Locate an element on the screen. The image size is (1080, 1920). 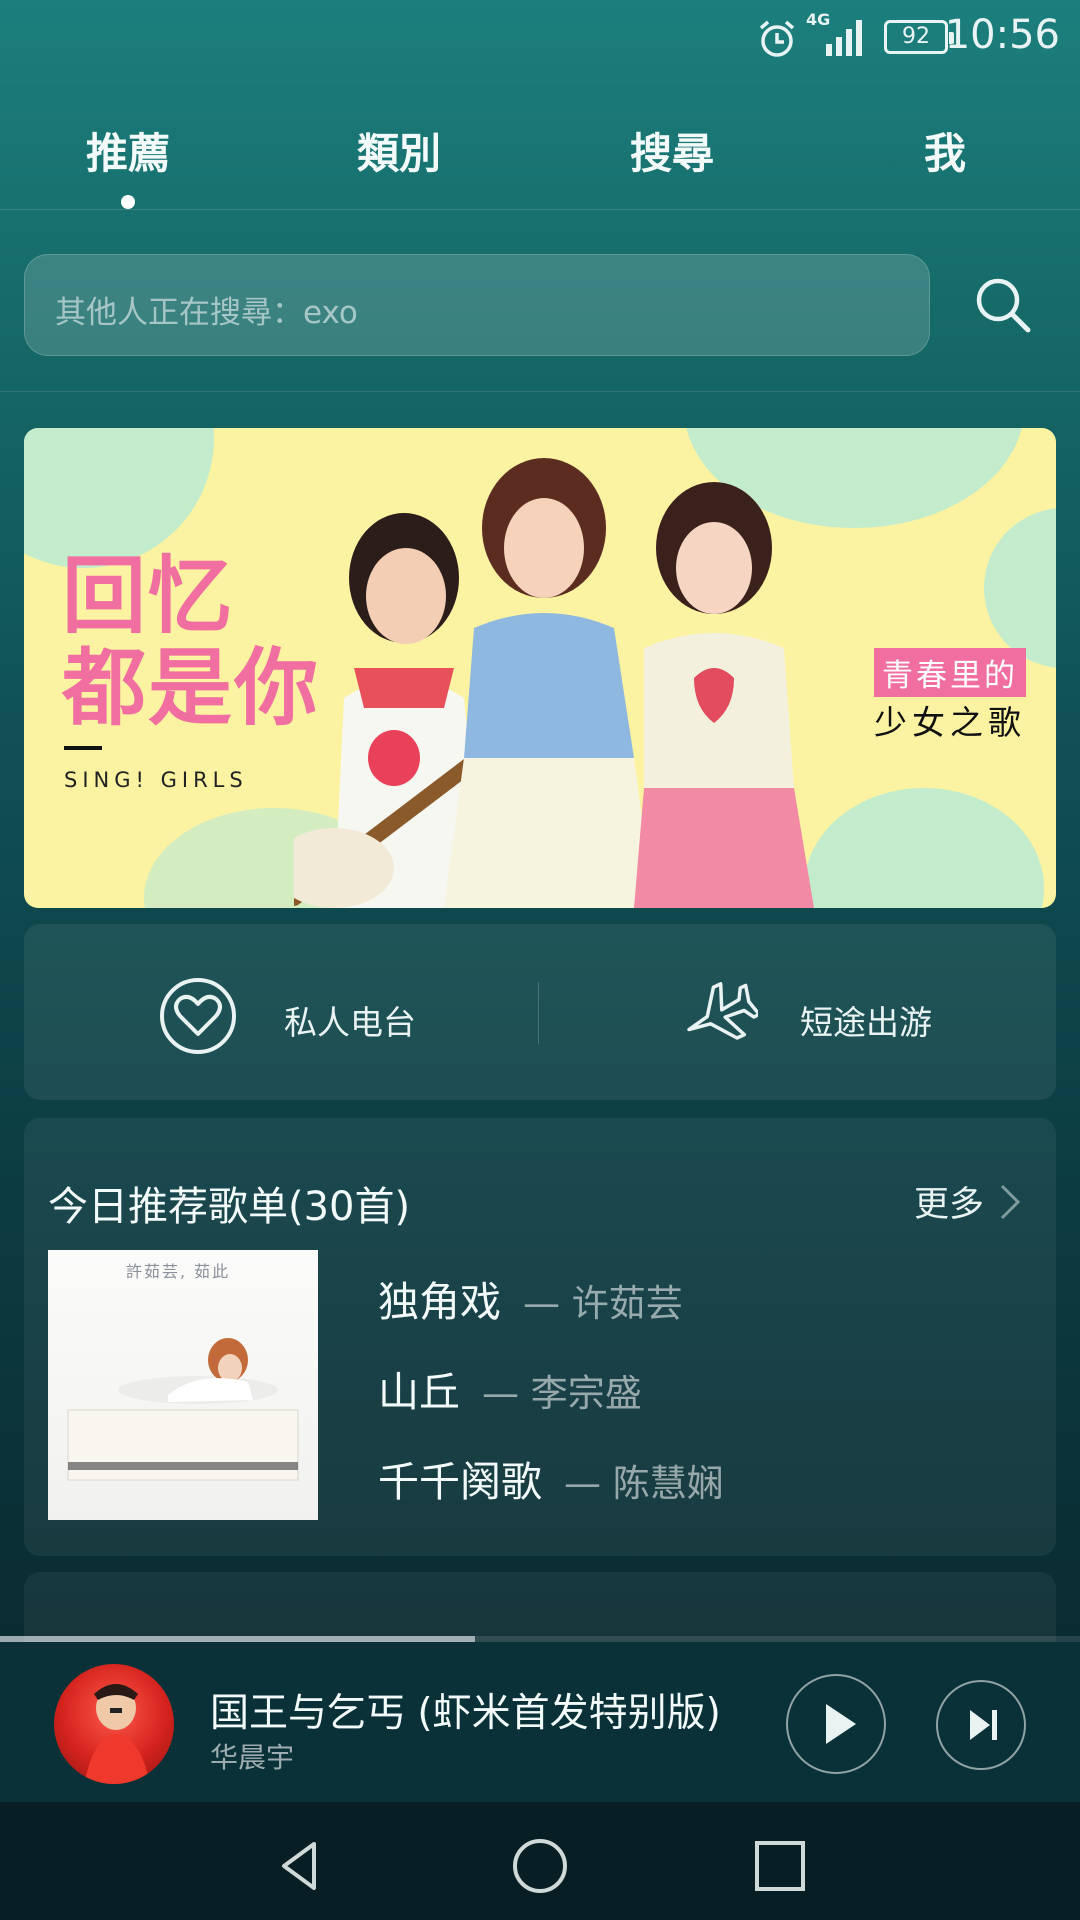
divider is located at coordinates (538, 1013).